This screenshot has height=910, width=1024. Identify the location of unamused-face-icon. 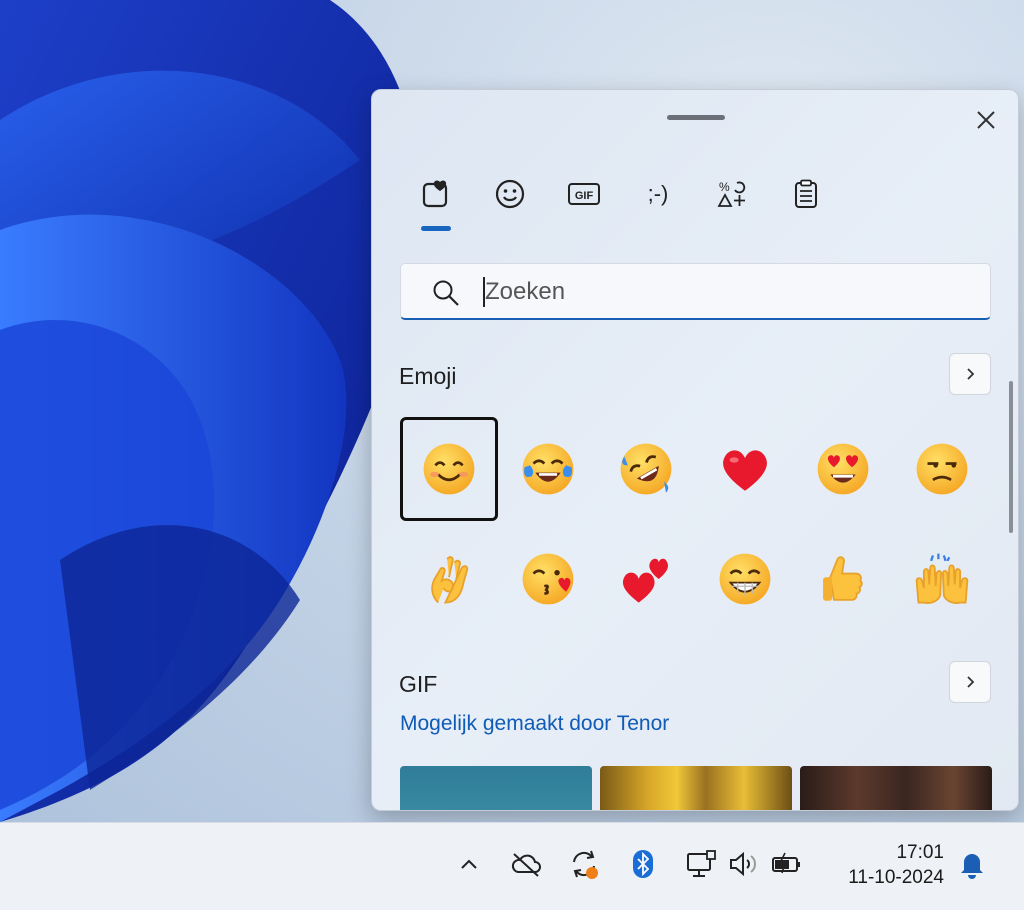
(942, 469).